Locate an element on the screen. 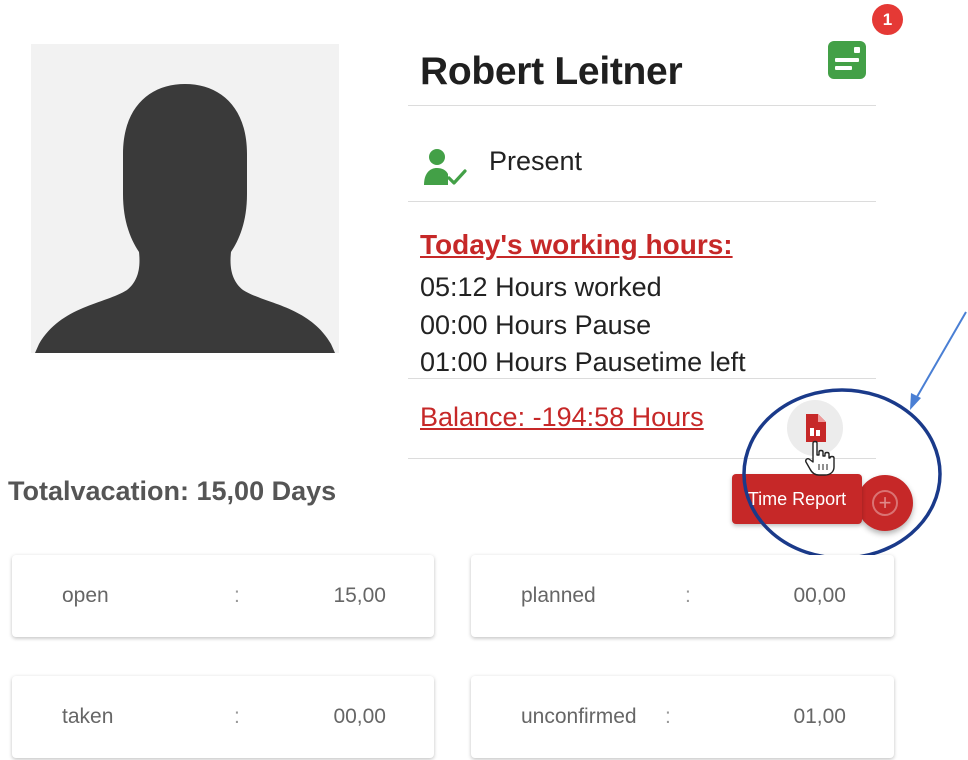 This screenshot has height=760, width=968. hours-pause: 00:00 Hours Pause is located at coordinates (536, 325).